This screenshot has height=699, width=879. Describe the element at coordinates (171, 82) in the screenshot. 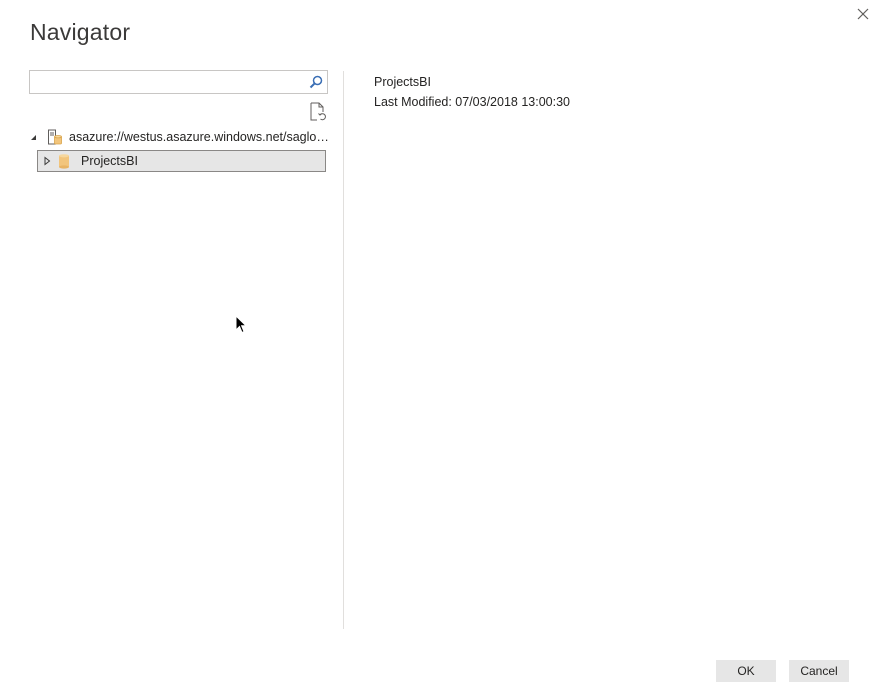

I see `search-input` at that location.